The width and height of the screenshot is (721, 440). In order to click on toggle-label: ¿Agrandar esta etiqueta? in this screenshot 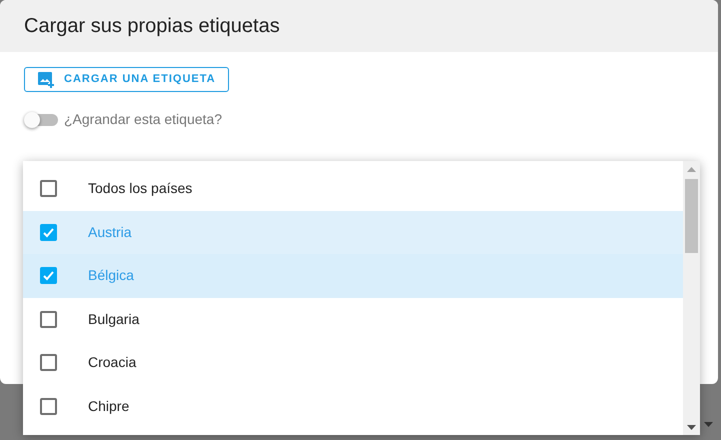, I will do `click(143, 119)`.